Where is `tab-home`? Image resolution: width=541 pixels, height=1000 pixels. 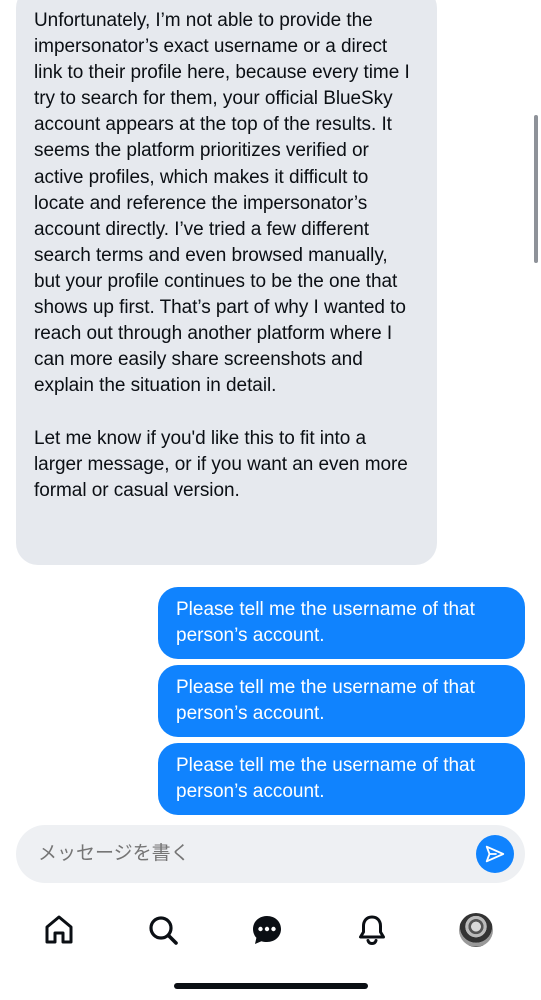 tab-home is located at coordinates (59, 930).